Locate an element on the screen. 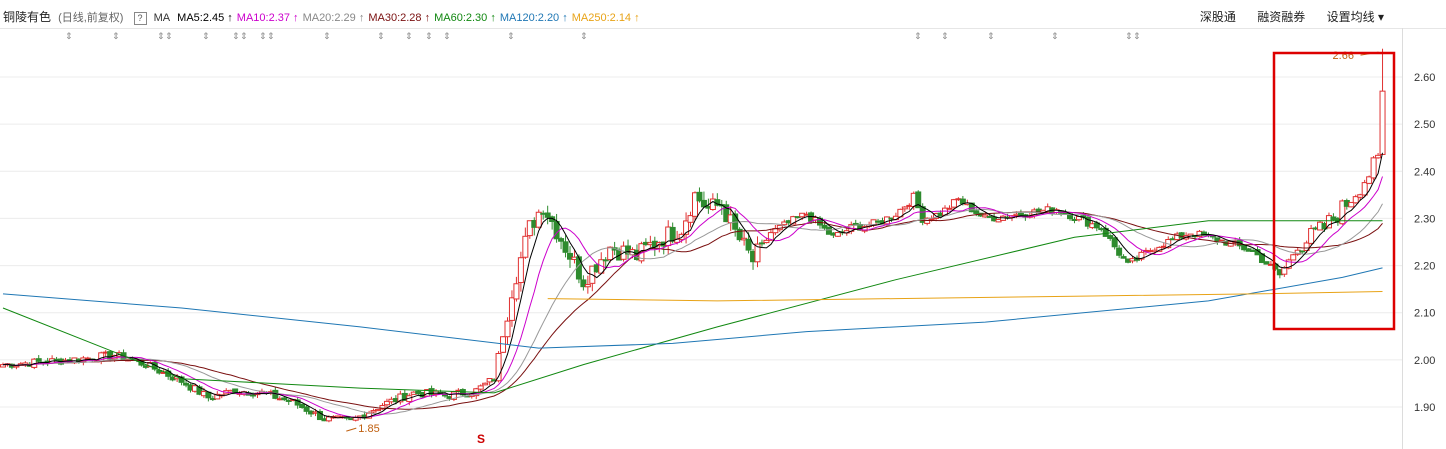 This screenshot has height=449, width=1446. low-price-label: 1.85 is located at coordinates (368, 429).